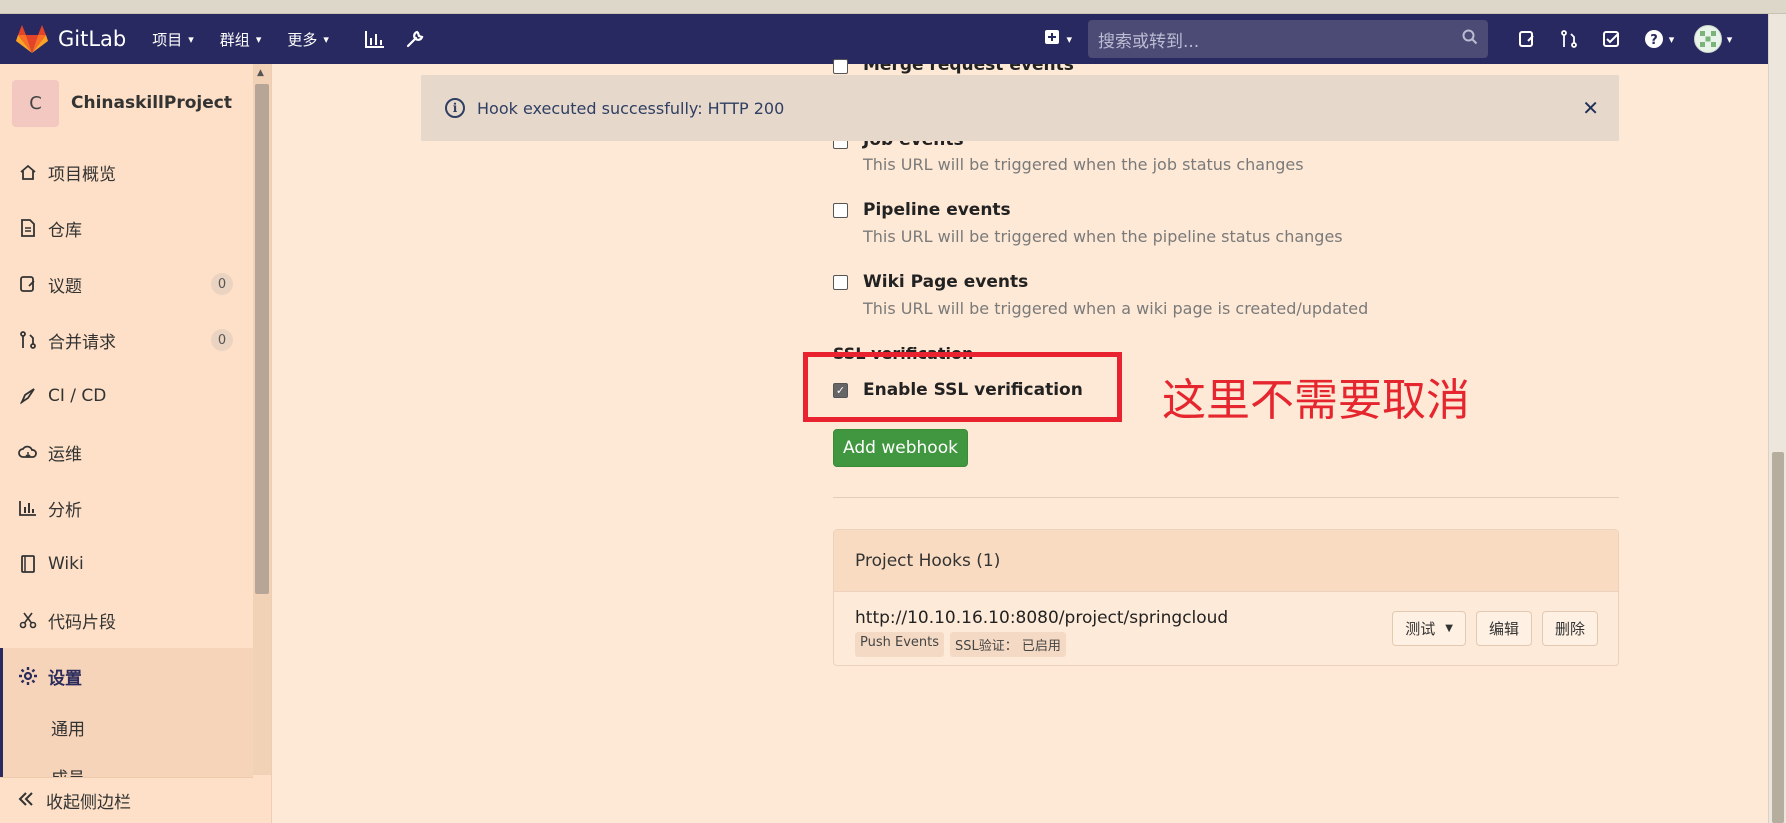  What do you see at coordinates (77, 396) in the screenshot?
I see `sidebar-item-label: CI / CD` at bounding box center [77, 396].